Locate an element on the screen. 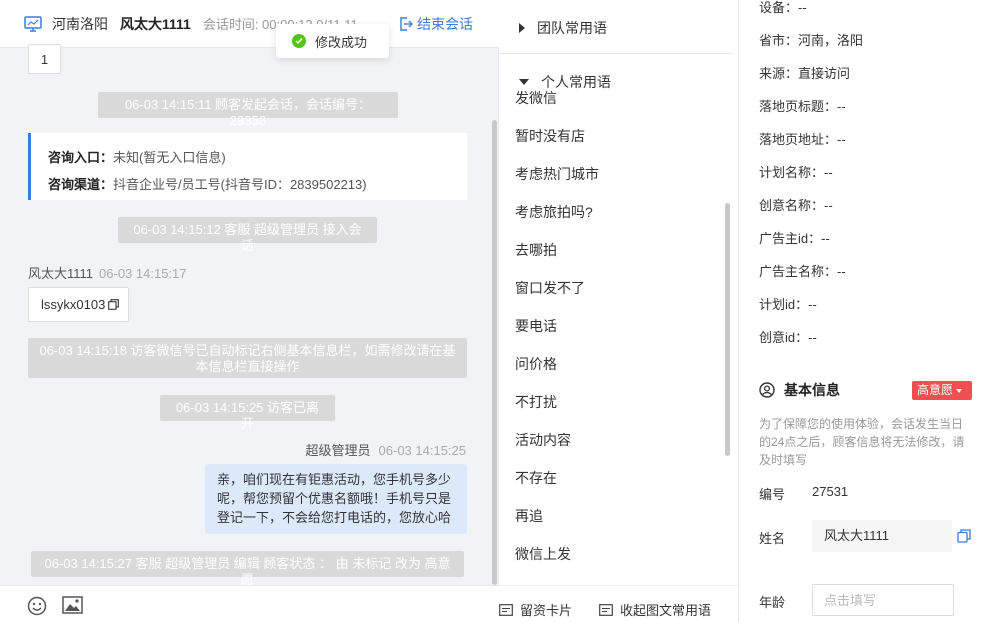 This screenshot has height=622, width=983. consult-channel-row: 咨询渠道：抖音企业号/员工号(抖音号ID：2839502213) is located at coordinates (257, 184).